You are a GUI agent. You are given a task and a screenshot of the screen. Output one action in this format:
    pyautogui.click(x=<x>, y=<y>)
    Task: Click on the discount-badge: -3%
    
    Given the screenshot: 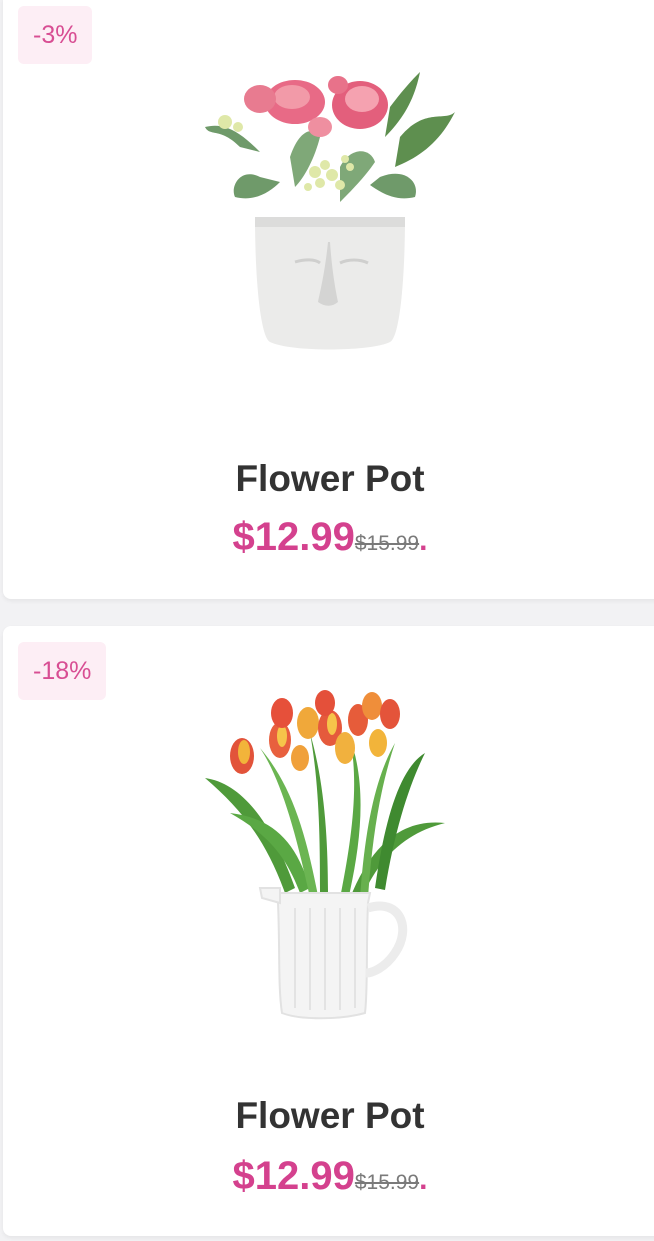 What is the action you would take?
    pyautogui.click(x=55, y=35)
    